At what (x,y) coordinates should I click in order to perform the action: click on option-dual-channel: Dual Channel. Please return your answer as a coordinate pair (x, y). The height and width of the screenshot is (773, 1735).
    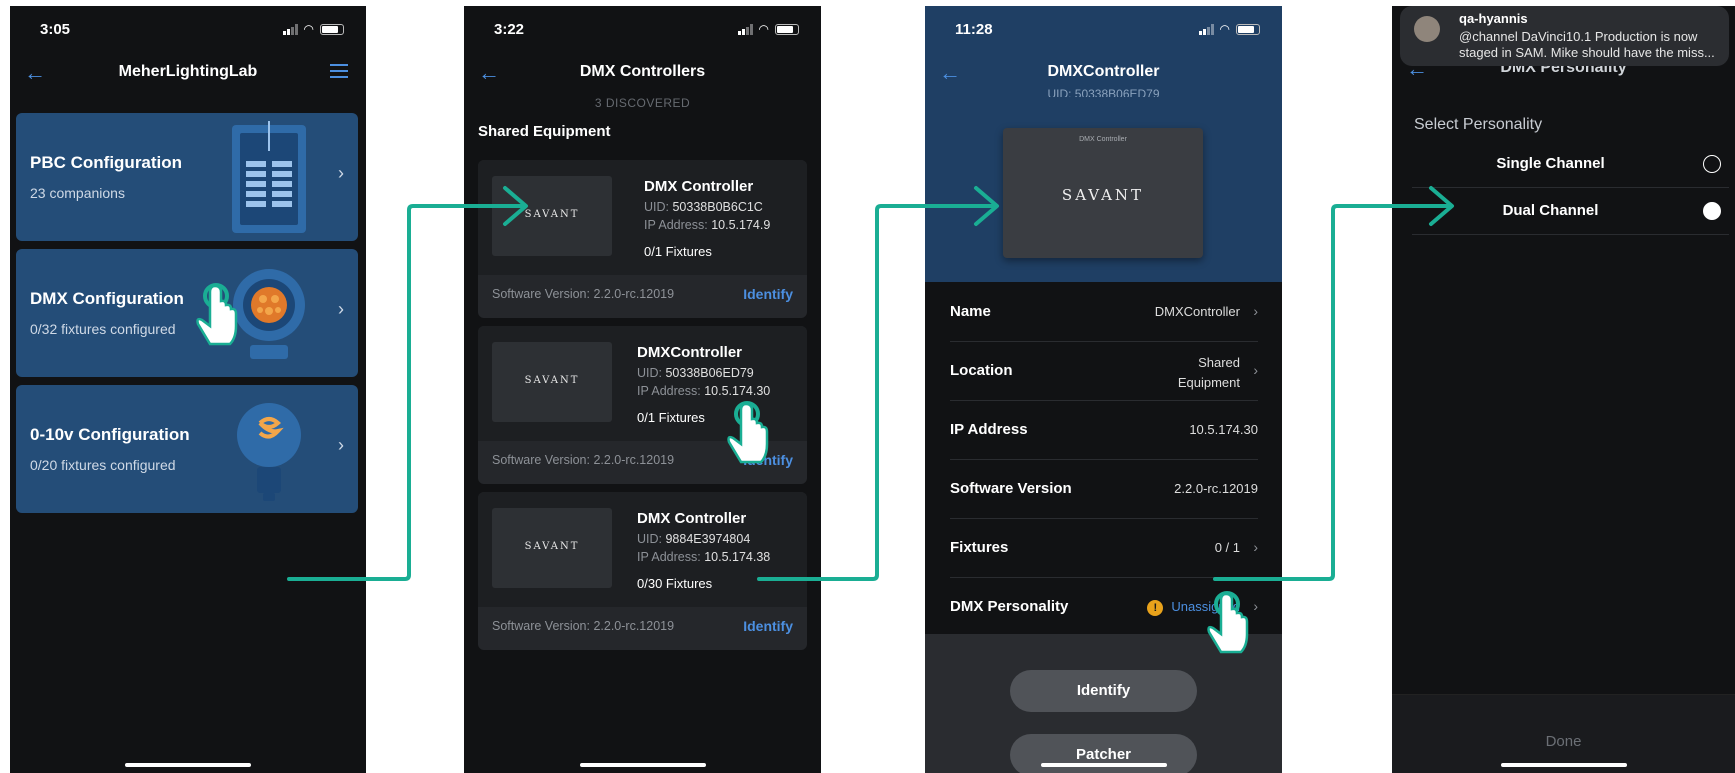
    Looking at the image, I should click on (1570, 211).